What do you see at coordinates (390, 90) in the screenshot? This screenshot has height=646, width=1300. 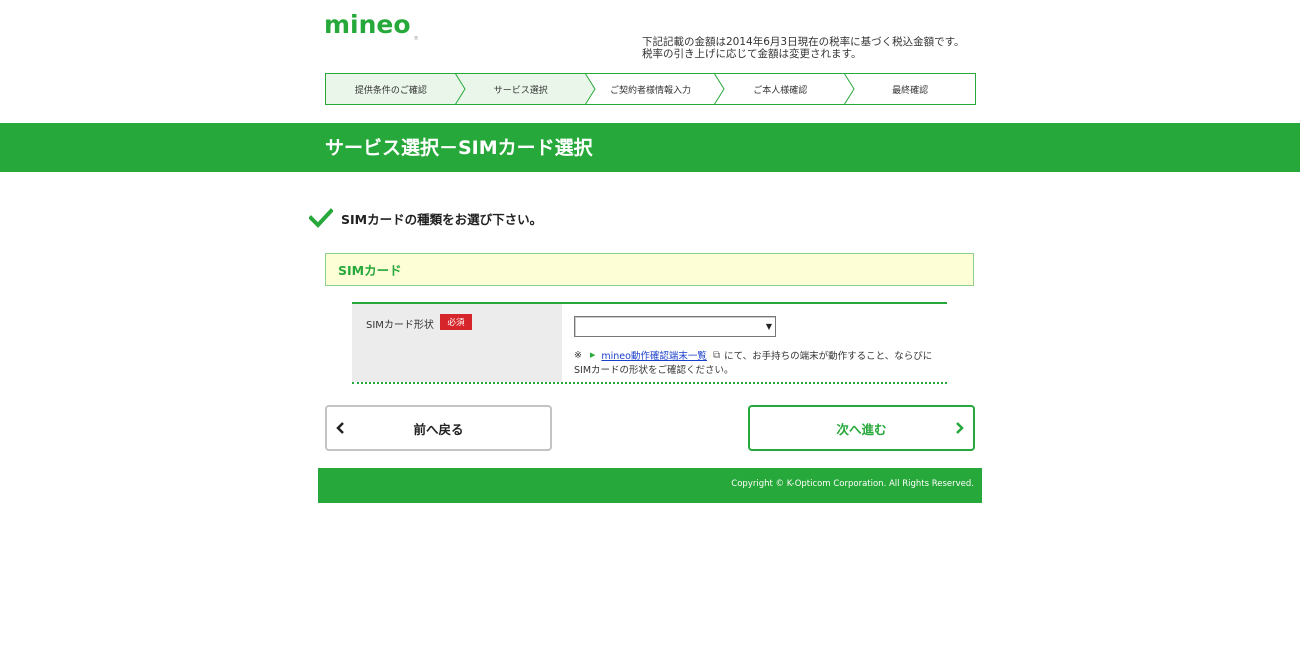 I see `step-label: 提供条件のご確認` at bounding box center [390, 90].